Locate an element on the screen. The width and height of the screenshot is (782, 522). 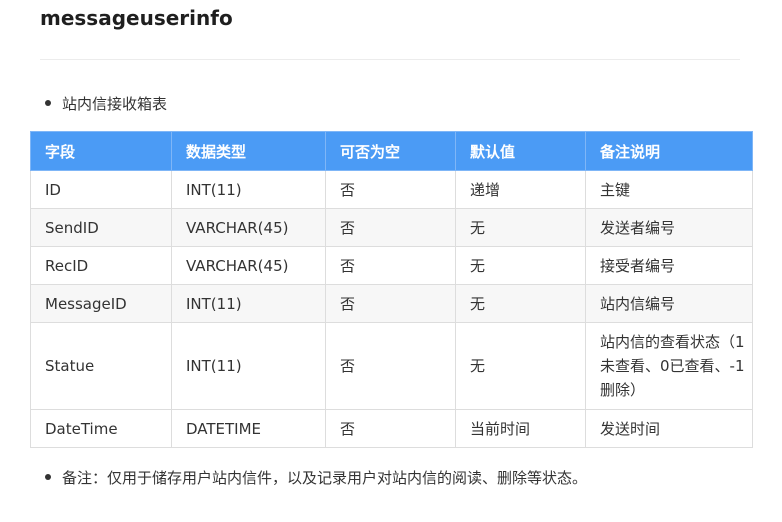
table-row: ID INT(11) 否 递增 主键 is located at coordinates (391, 189).